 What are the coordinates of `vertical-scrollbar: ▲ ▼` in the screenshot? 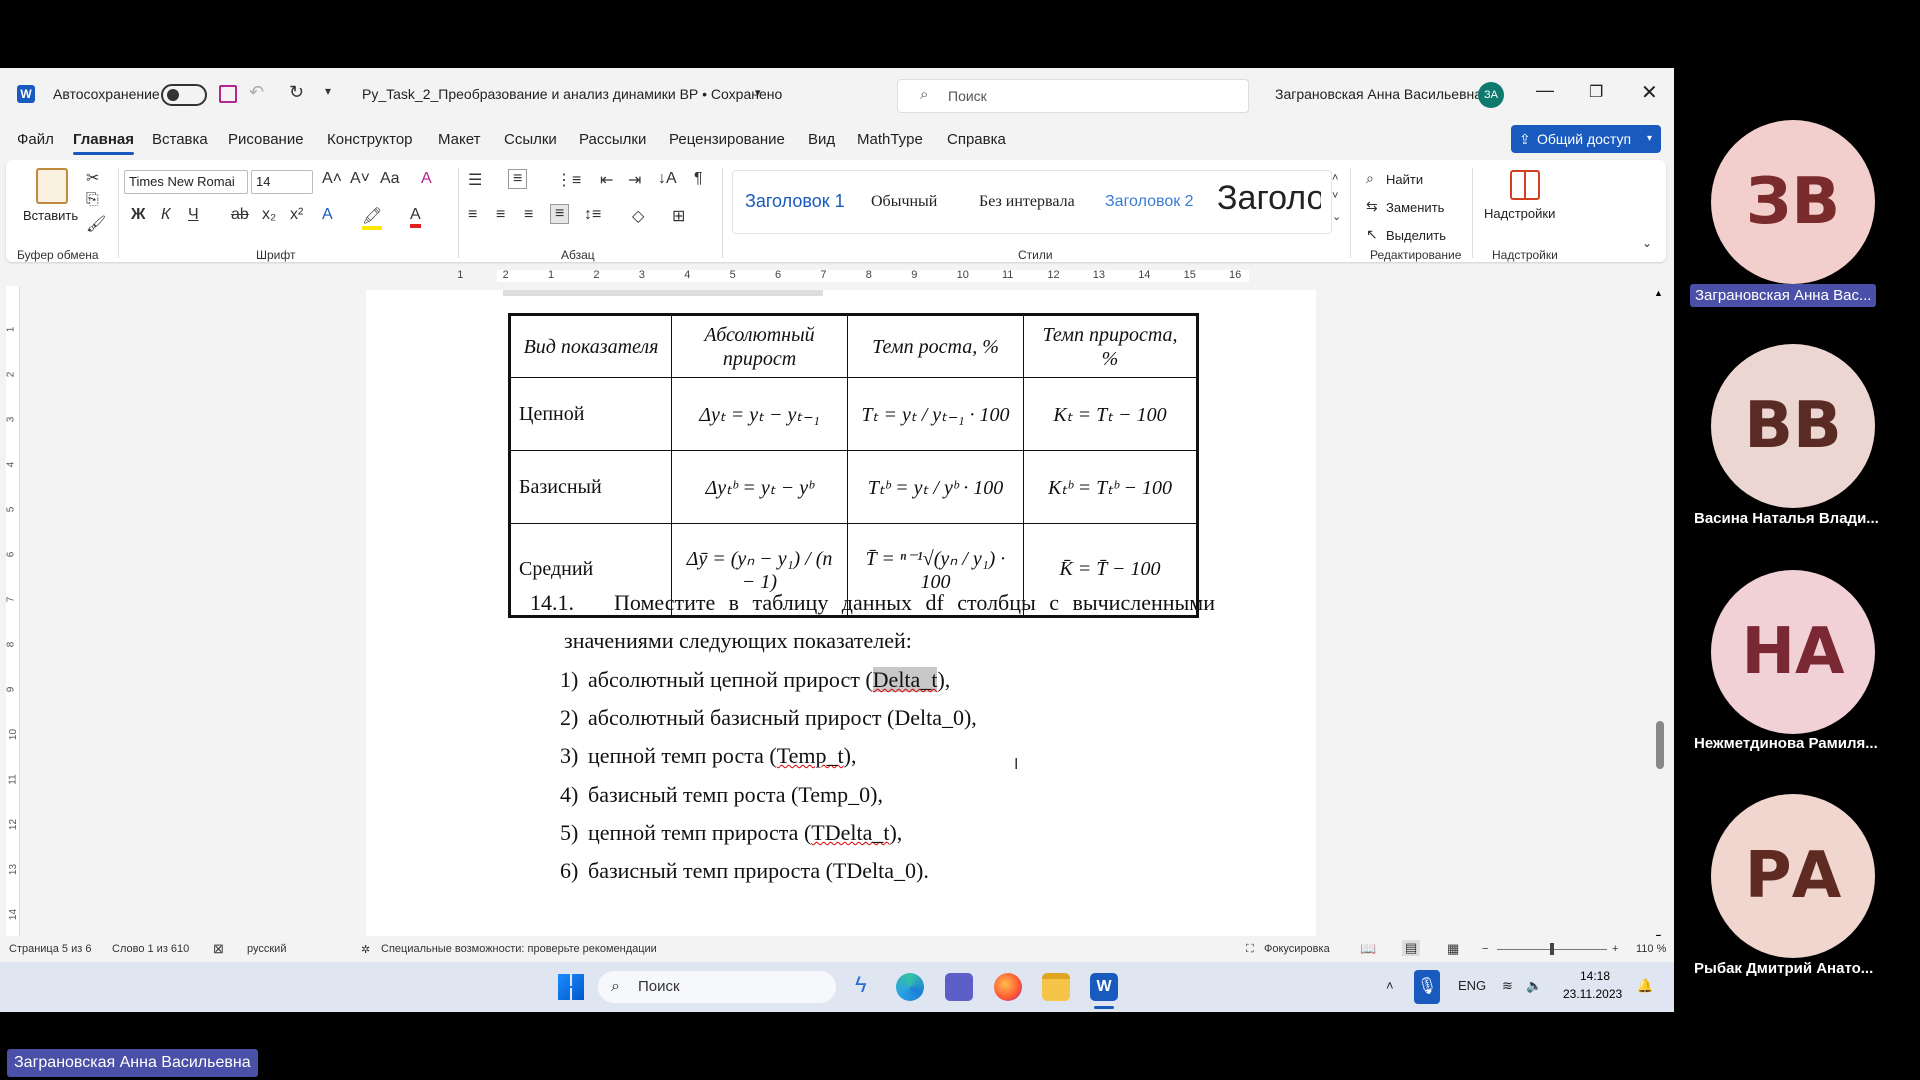 It's located at (1659, 618).